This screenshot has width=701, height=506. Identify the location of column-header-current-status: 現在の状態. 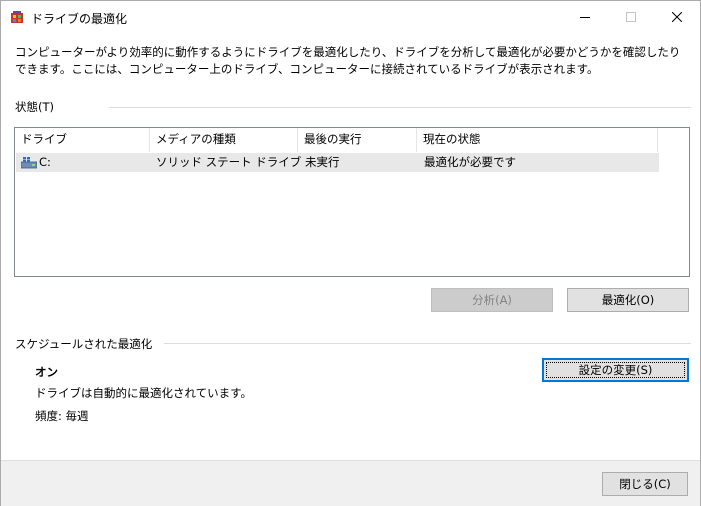
(537, 140).